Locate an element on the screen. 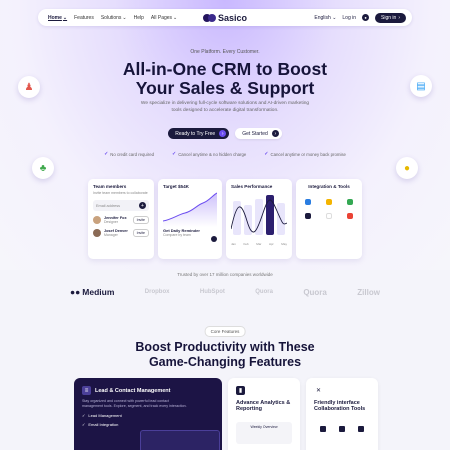 The width and height of the screenshot is (450, 450). medium-logo: ●● Medium is located at coordinates (92, 292).